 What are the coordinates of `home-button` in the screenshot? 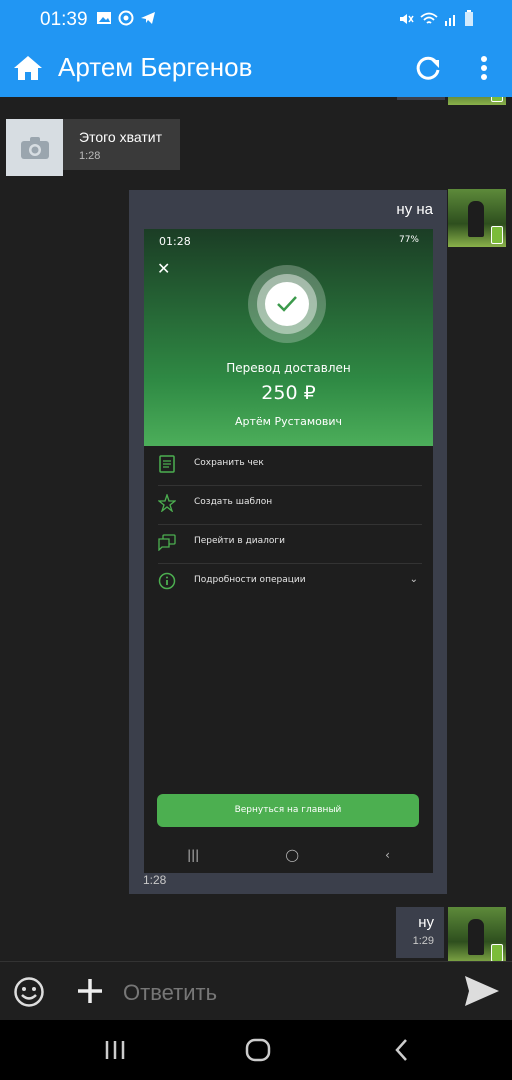 It's located at (28, 68).